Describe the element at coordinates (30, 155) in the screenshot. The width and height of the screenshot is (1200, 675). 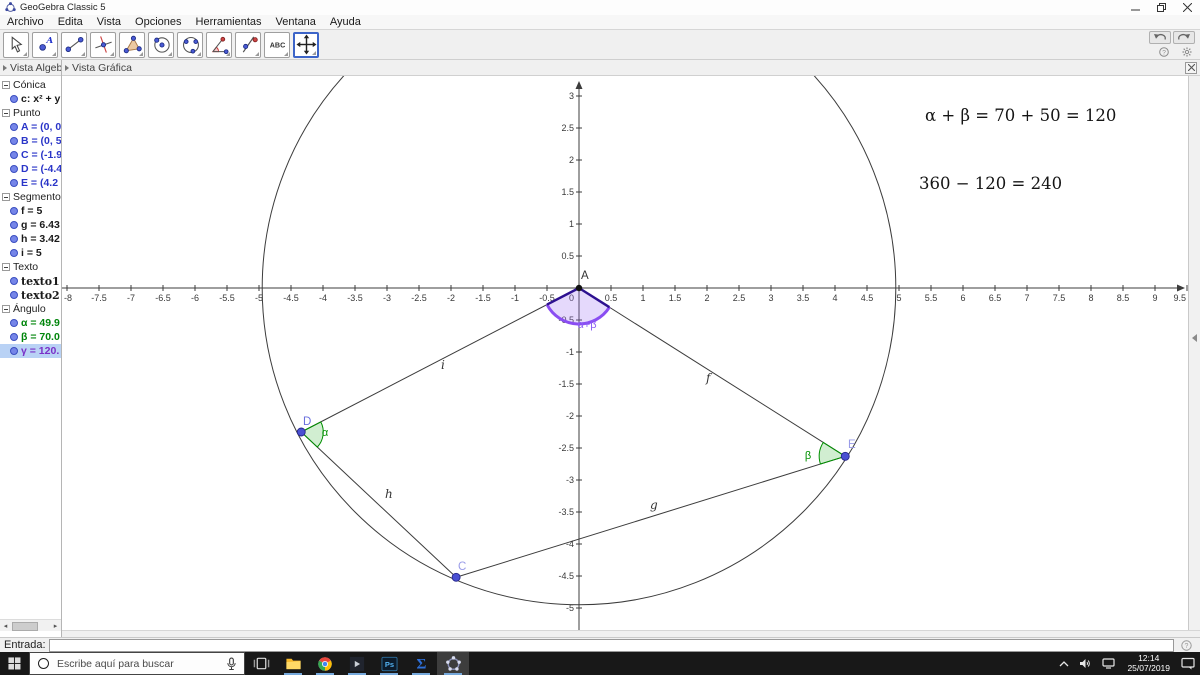
I see `algebra-item: C = (-1.9` at that location.